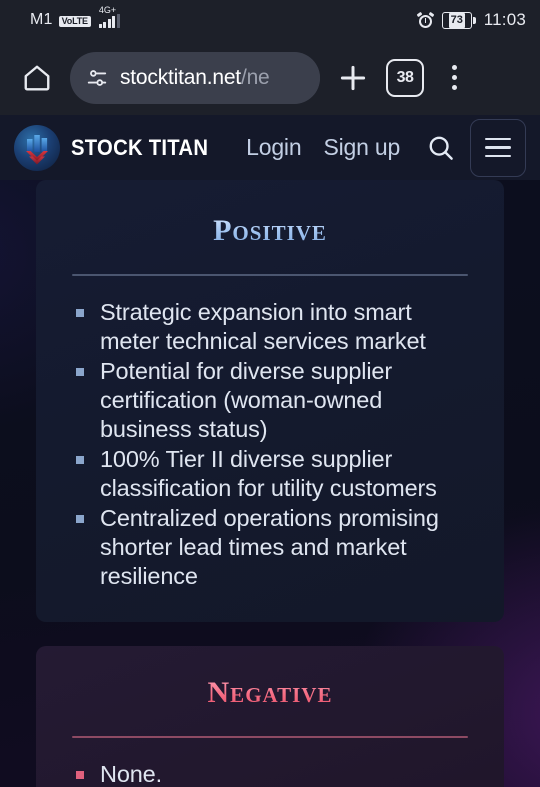 The width and height of the screenshot is (540, 787). What do you see at coordinates (107, 10) in the screenshot?
I see `network-type-label: 4G+` at bounding box center [107, 10].